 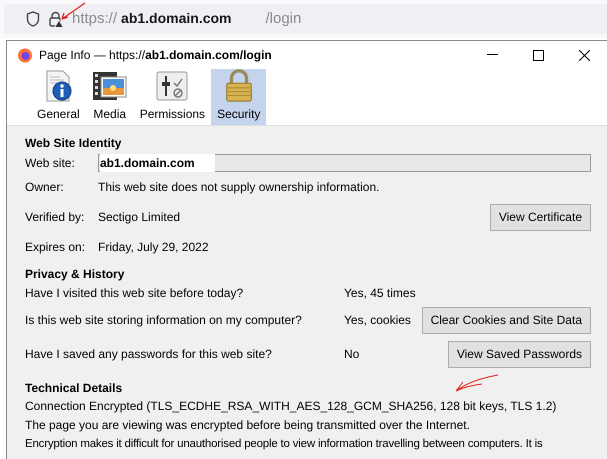 What do you see at coordinates (284, 18) in the screenshot?
I see `url-path: /login` at bounding box center [284, 18].